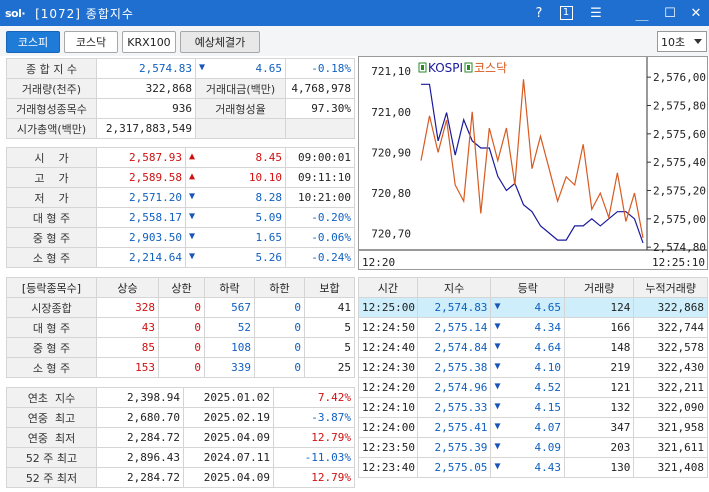 The image size is (709, 492). What do you see at coordinates (314, 437) in the screenshot?
I see `yearly-pct: 12.79%` at bounding box center [314, 437].